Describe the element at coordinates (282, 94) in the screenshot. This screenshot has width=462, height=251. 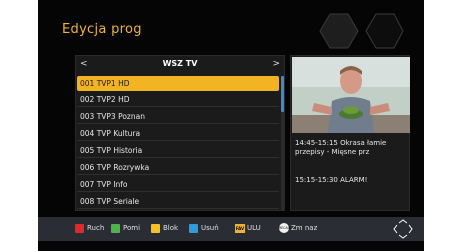
I see `scroll-thumb` at that location.